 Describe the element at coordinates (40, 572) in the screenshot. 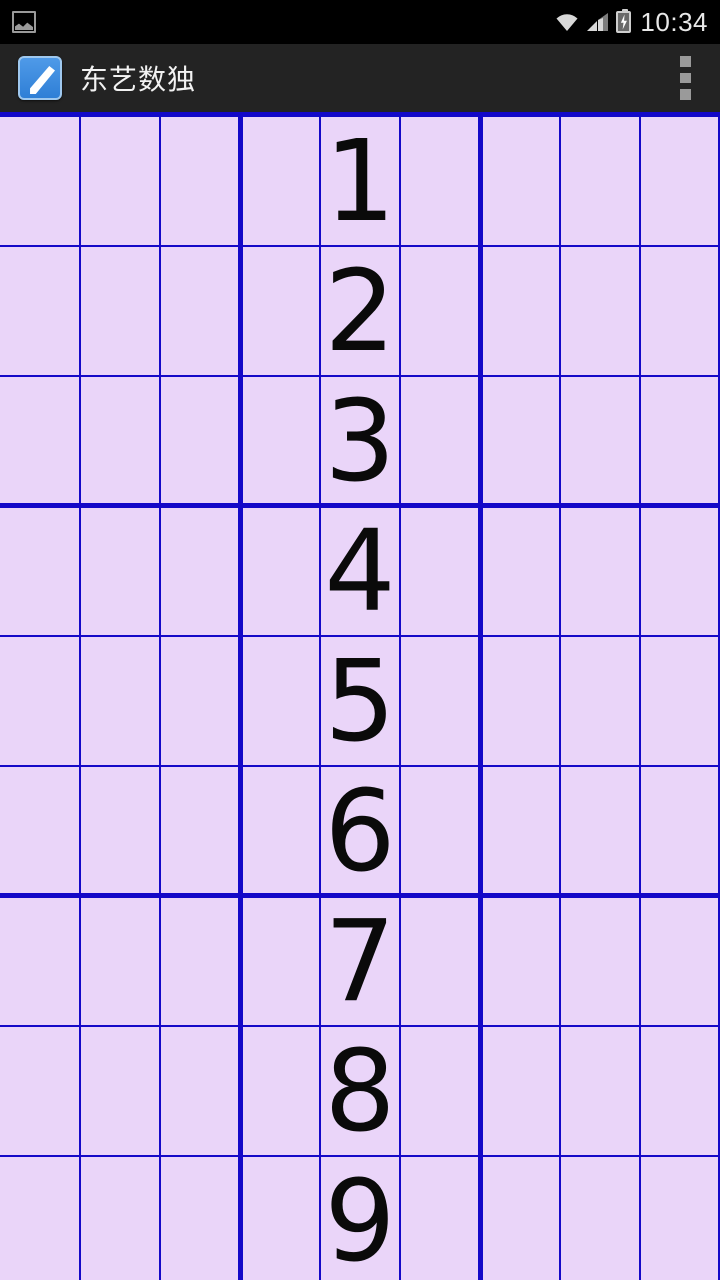

I see `sudoku-cell-r4-c1` at that location.